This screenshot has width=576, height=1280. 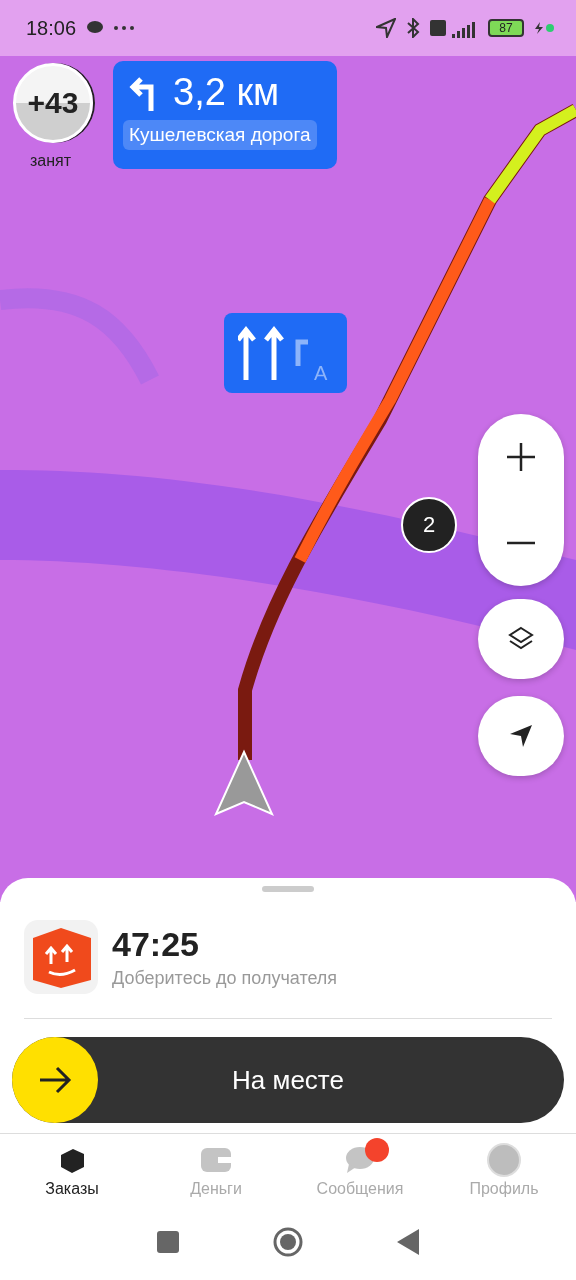 I want to click on navigation-arrow-icon, so click(x=521, y=736).